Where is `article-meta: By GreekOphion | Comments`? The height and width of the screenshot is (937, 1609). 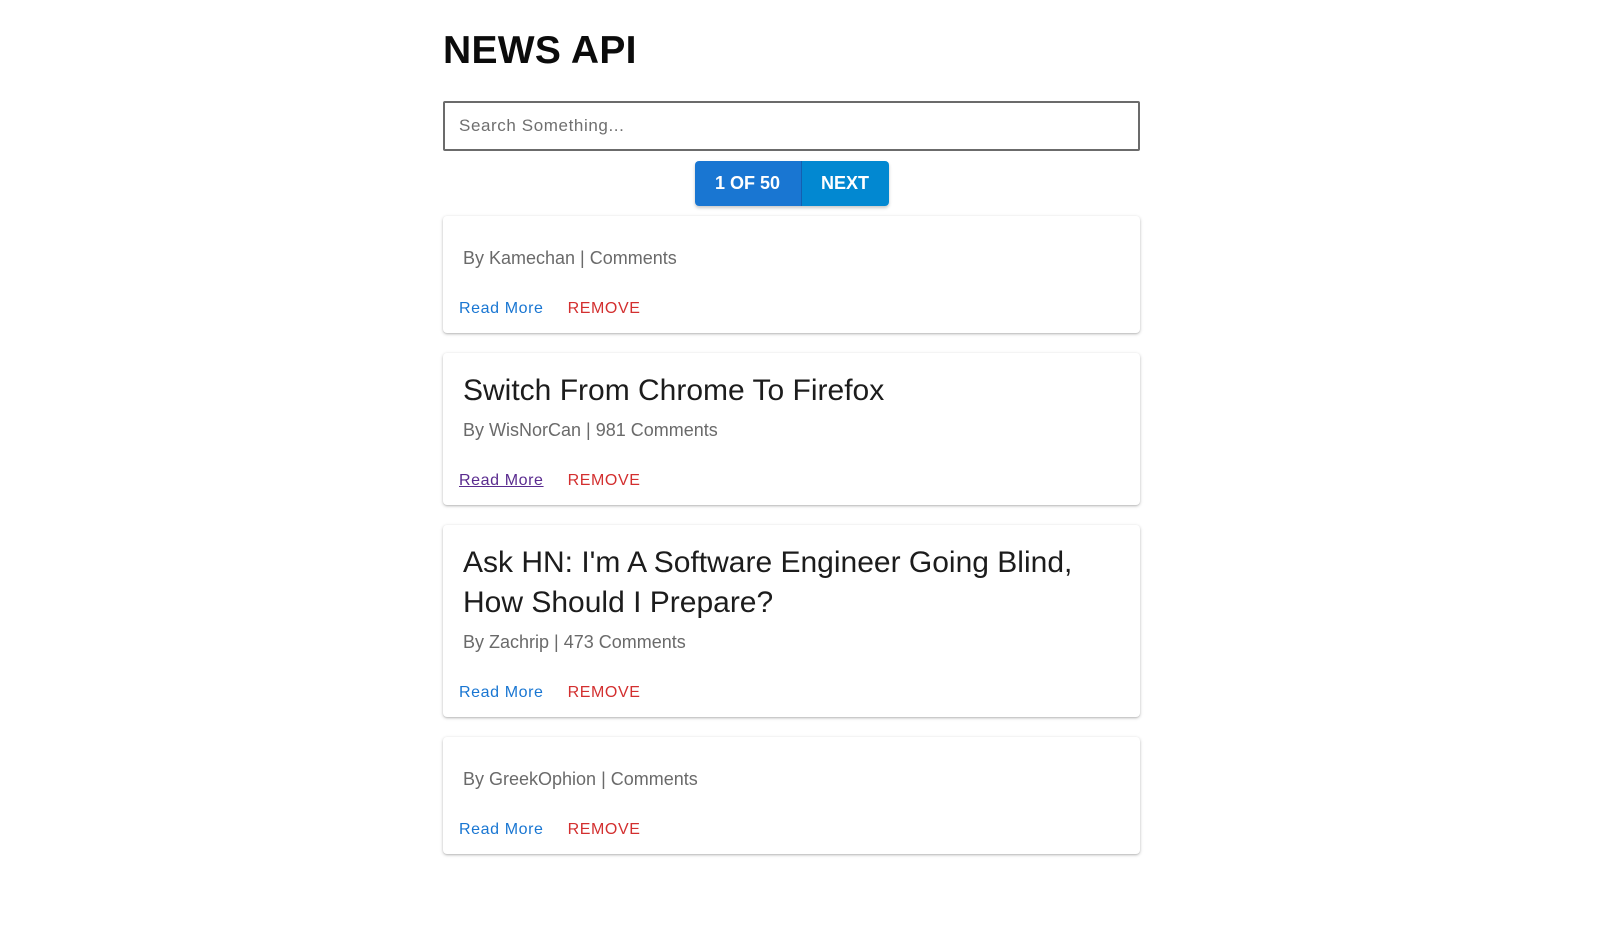
article-meta: By GreekOphion | Comments is located at coordinates (580, 779).